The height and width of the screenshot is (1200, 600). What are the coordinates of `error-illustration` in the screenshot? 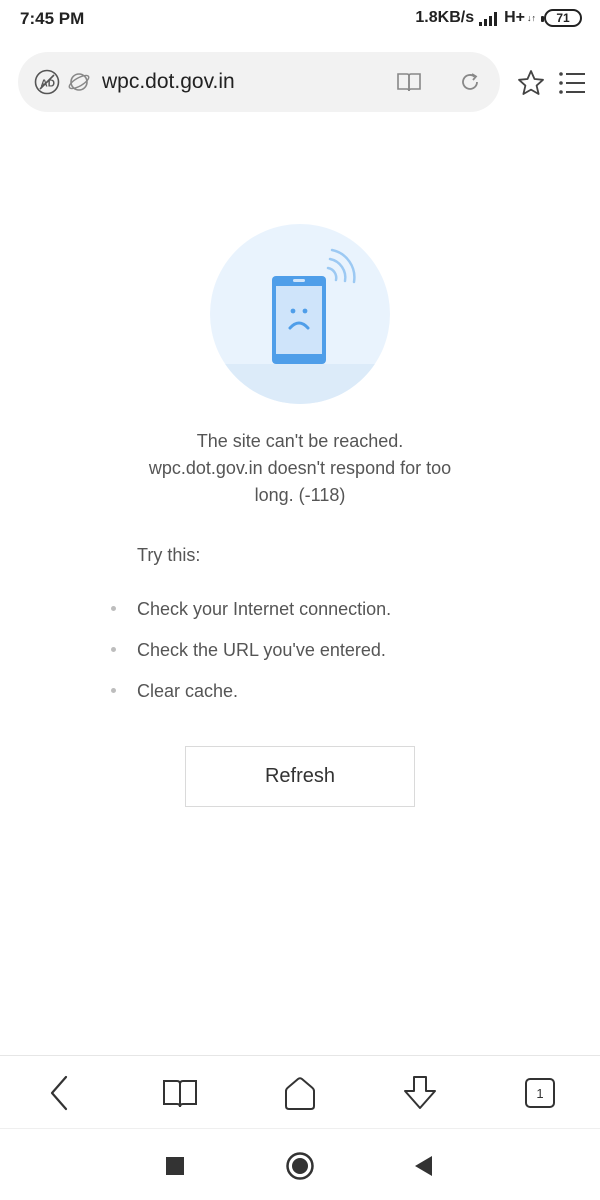 It's located at (300, 314).